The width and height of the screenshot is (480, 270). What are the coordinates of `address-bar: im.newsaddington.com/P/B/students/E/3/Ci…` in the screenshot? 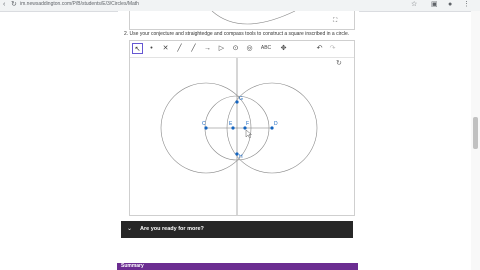 It's located at (79, 4).